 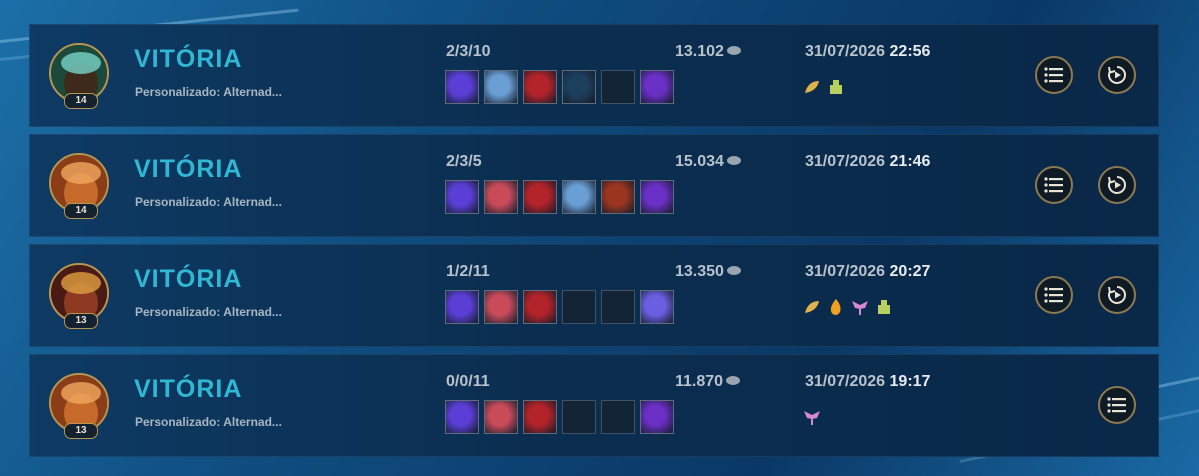 I want to click on gold: 13.350, so click(x=708, y=272).